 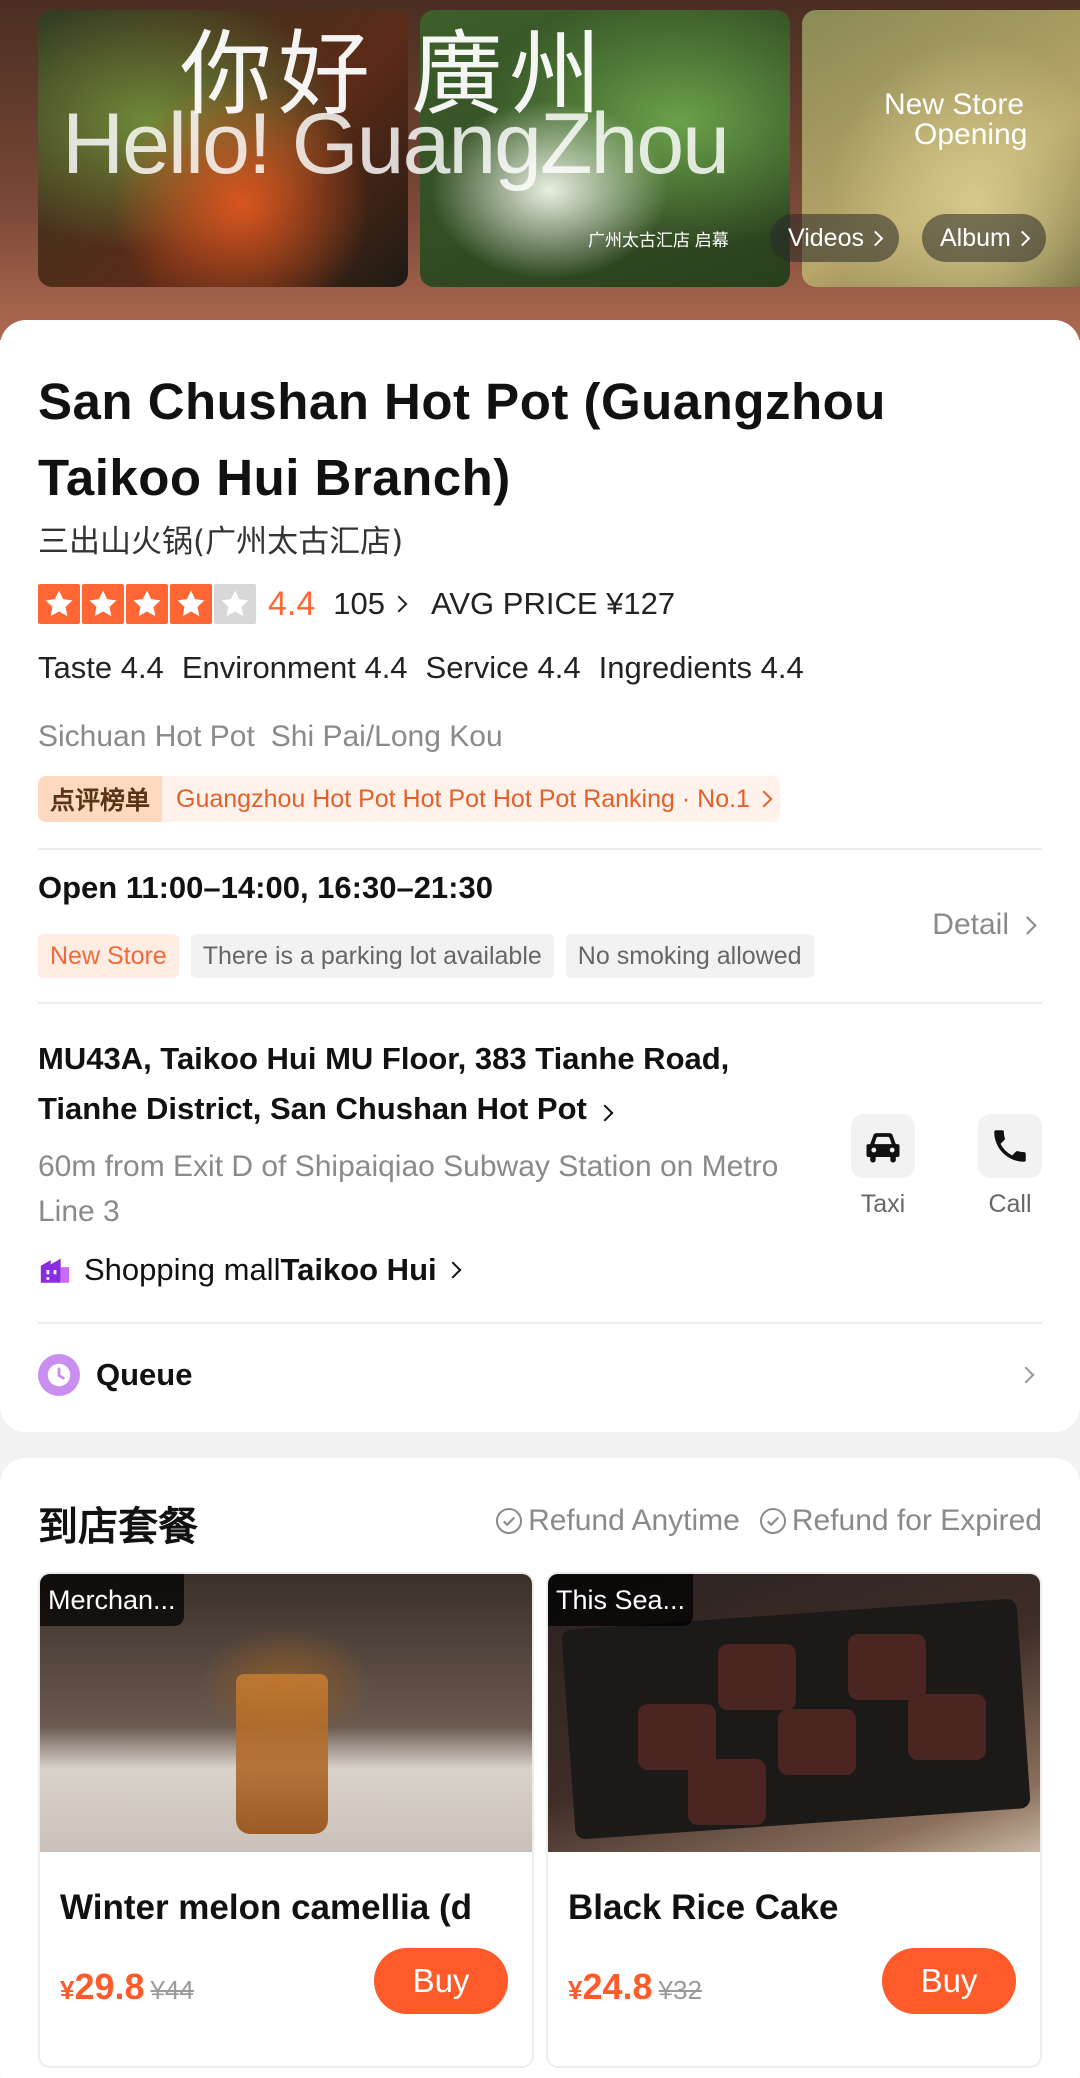 What do you see at coordinates (503, 667) in the screenshot?
I see `subscore-service: Service 4.4` at bounding box center [503, 667].